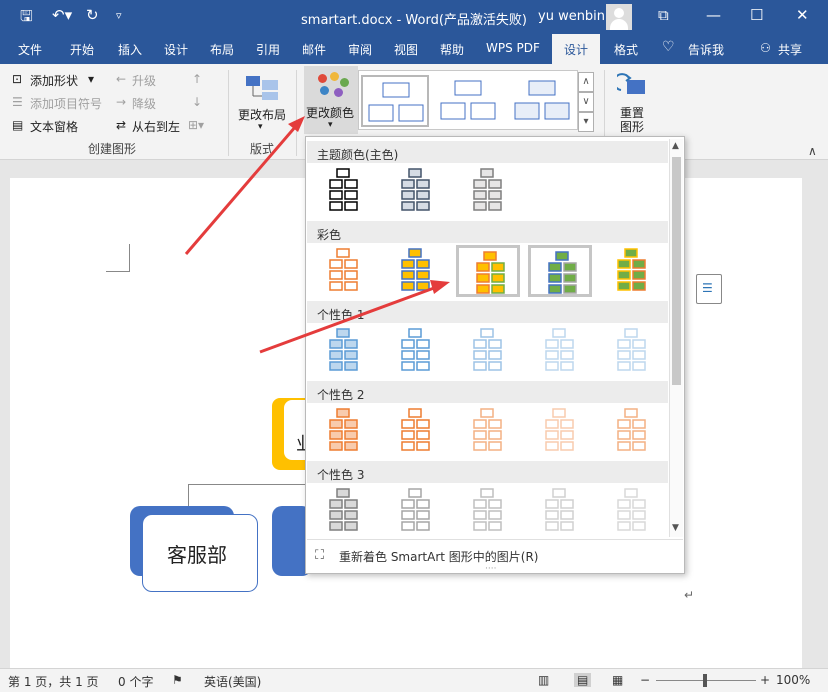  What do you see at coordinates (440, 287) in the screenshot?
I see `annotation-arrow-2-head` at bounding box center [440, 287].